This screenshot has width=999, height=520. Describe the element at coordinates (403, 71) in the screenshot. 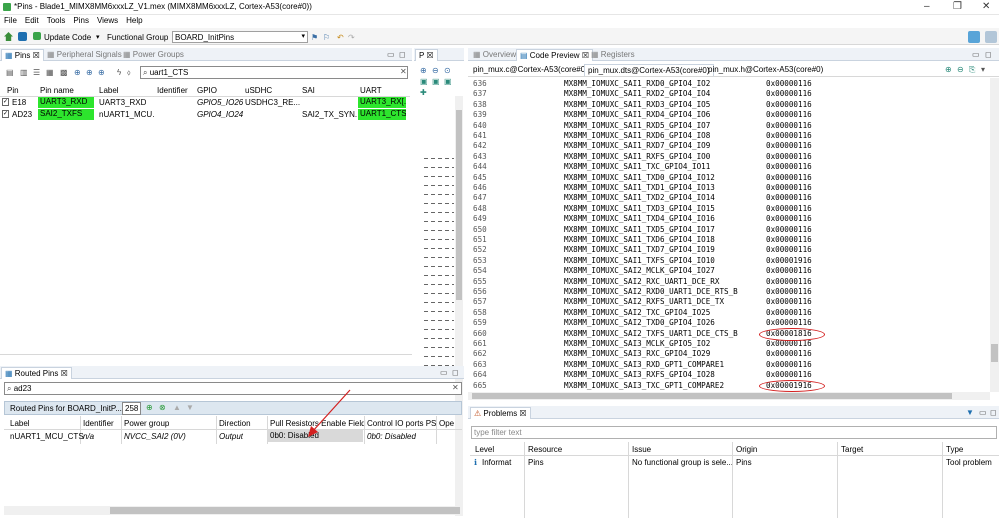

I see `clear-search-icon: ✕` at that location.